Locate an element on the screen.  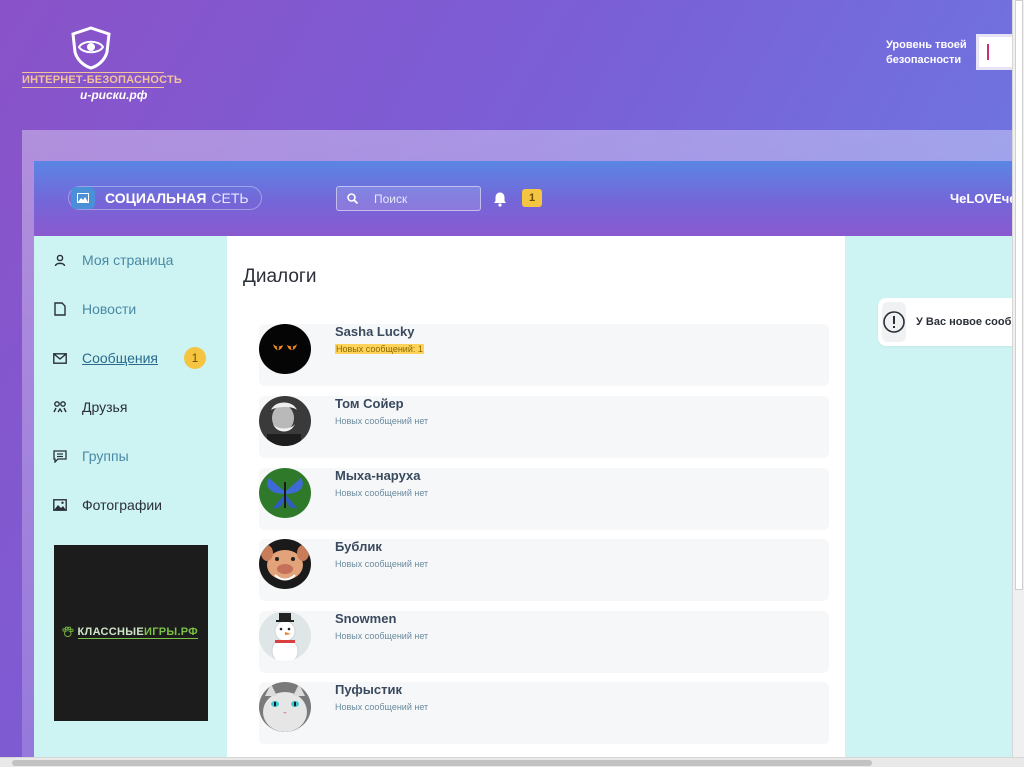
new-message-toast: У Вас новое сообщение is located at coordinates (951, 322).